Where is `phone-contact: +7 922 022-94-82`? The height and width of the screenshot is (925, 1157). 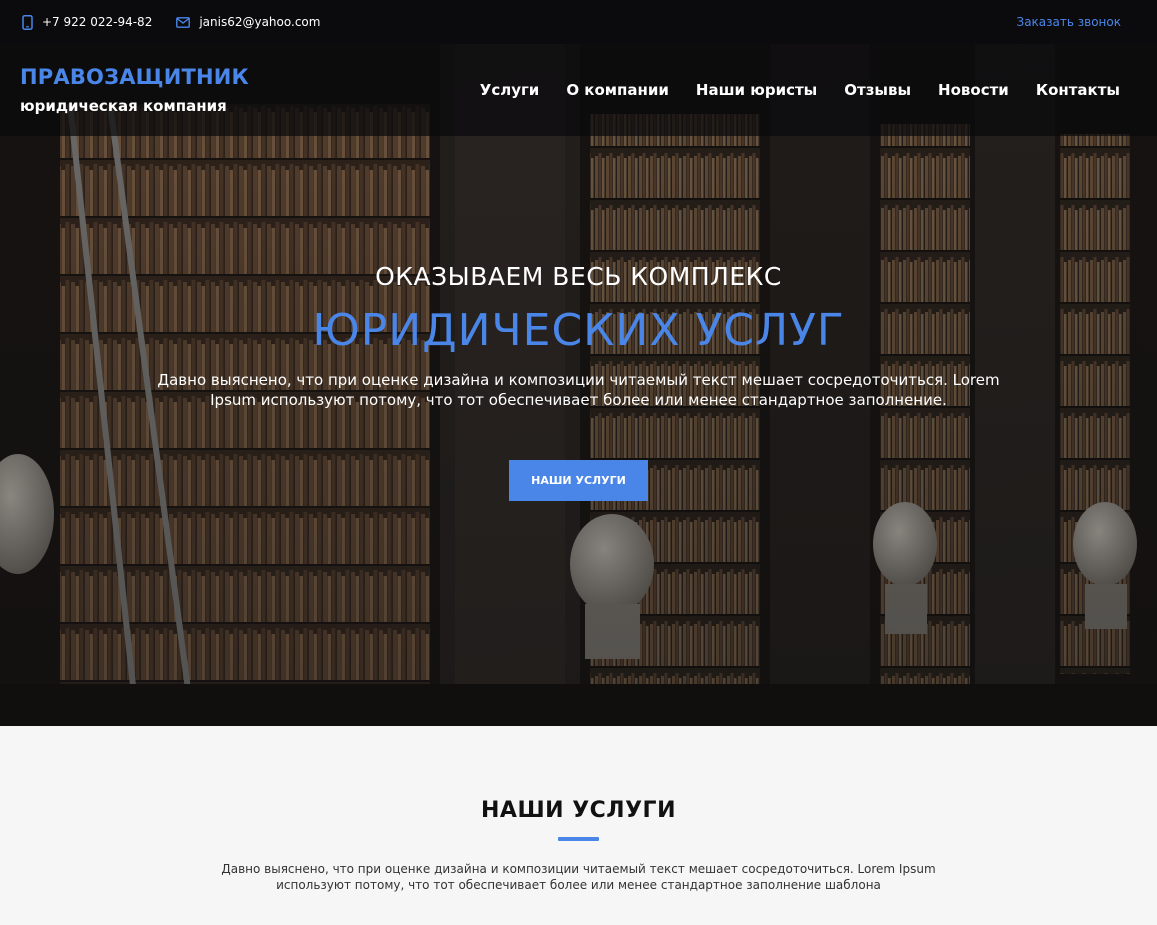 phone-contact: +7 922 022-94-82 is located at coordinates (87, 22).